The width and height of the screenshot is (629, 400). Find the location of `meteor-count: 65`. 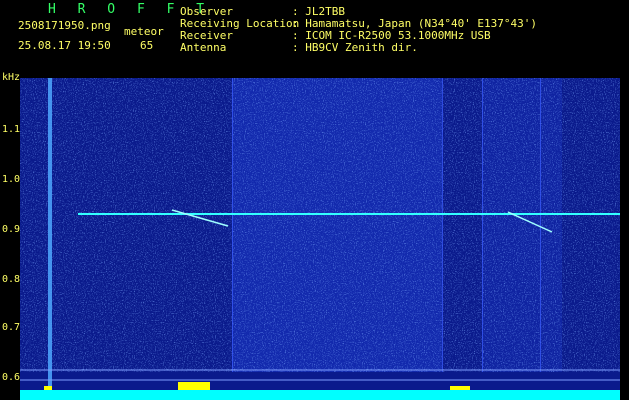

meteor-count: 65 is located at coordinates (147, 45).